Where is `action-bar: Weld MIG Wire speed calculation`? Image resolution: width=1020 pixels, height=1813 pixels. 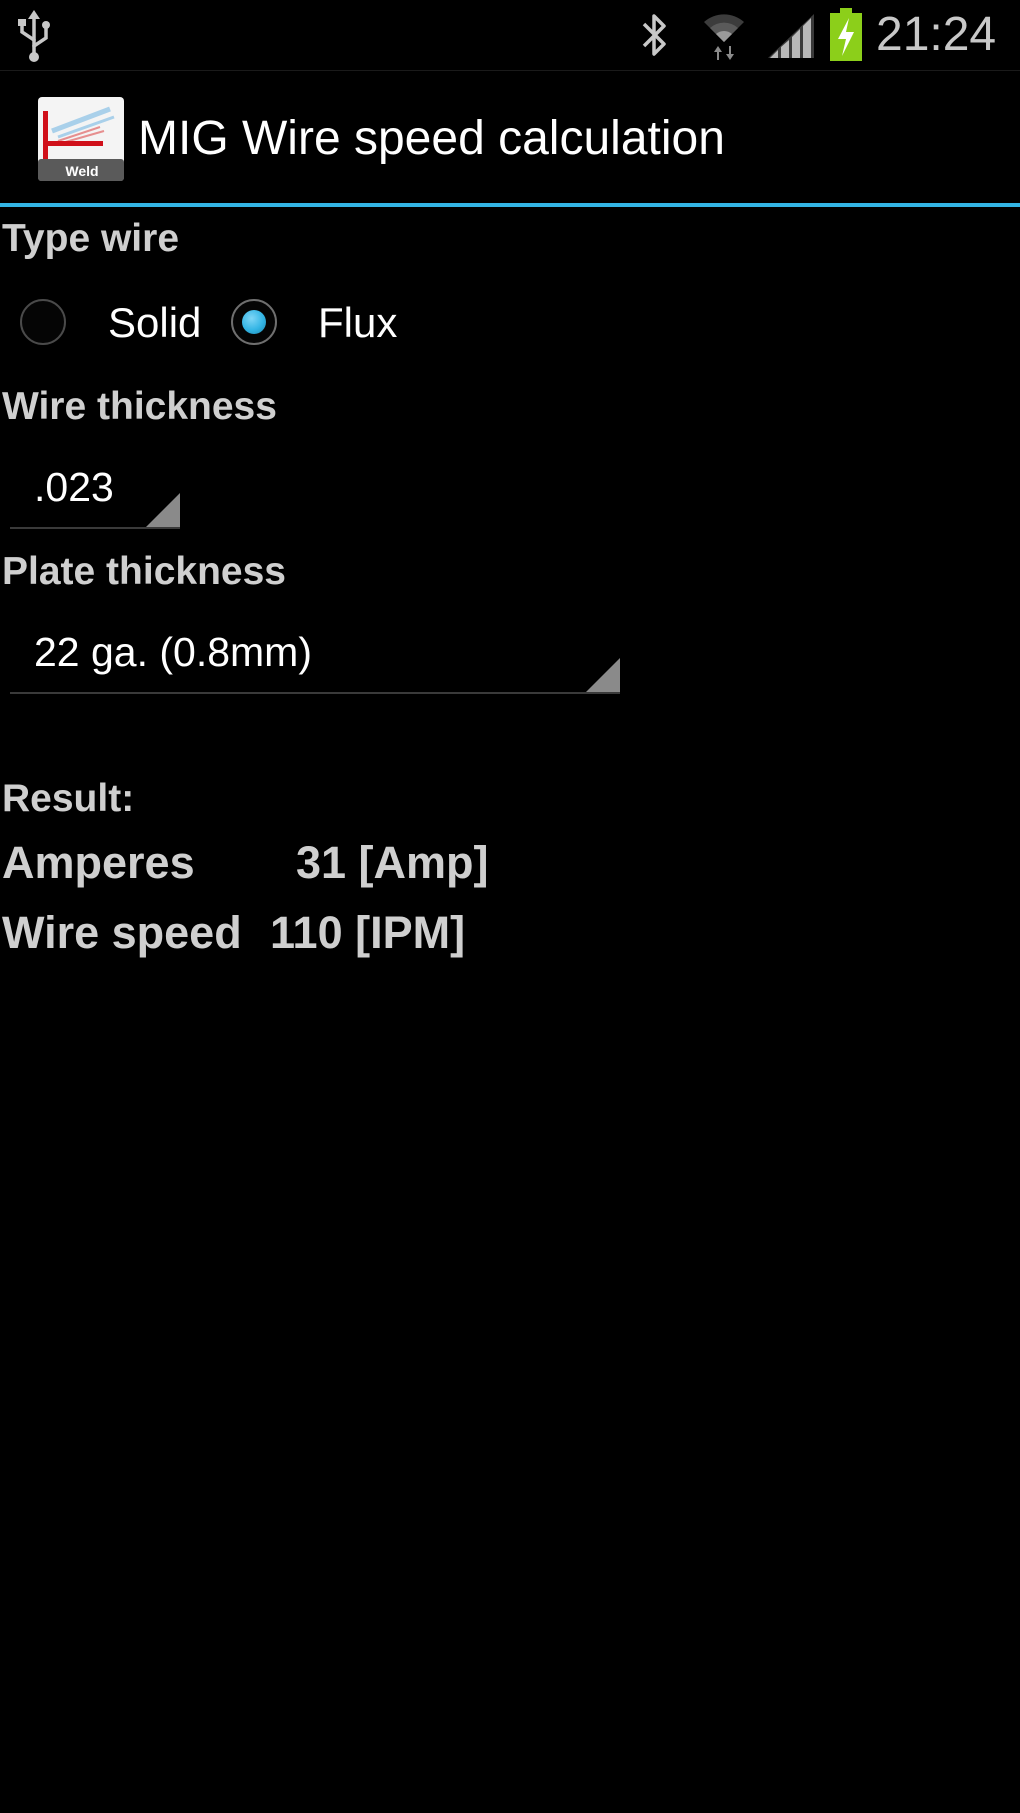
action-bar: Weld MIG Wire speed calculation is located at coordinates (510, 139).